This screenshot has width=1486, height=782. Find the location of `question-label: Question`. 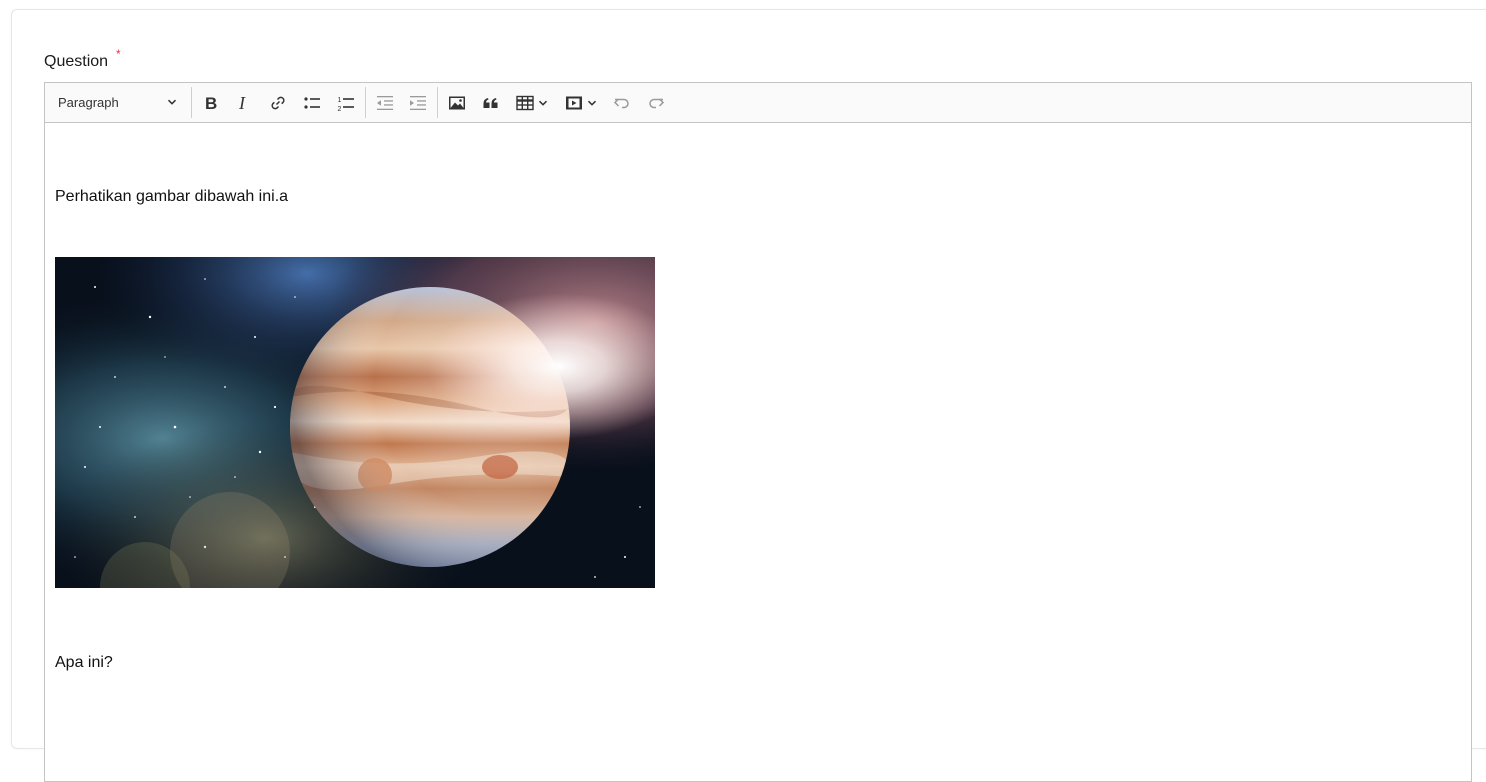

question-label: Question is located at coordinates (76, 61).